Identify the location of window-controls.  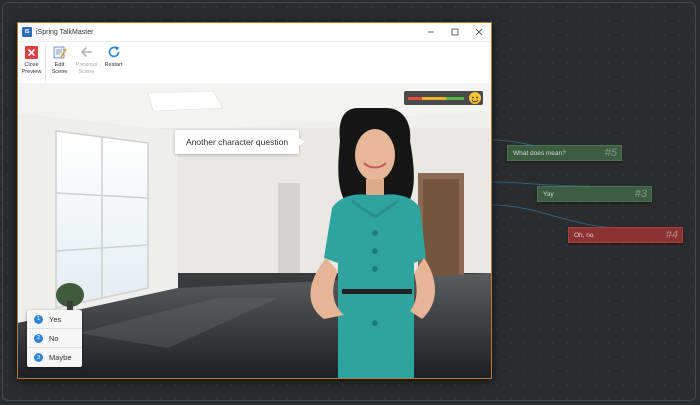
(455, 32).